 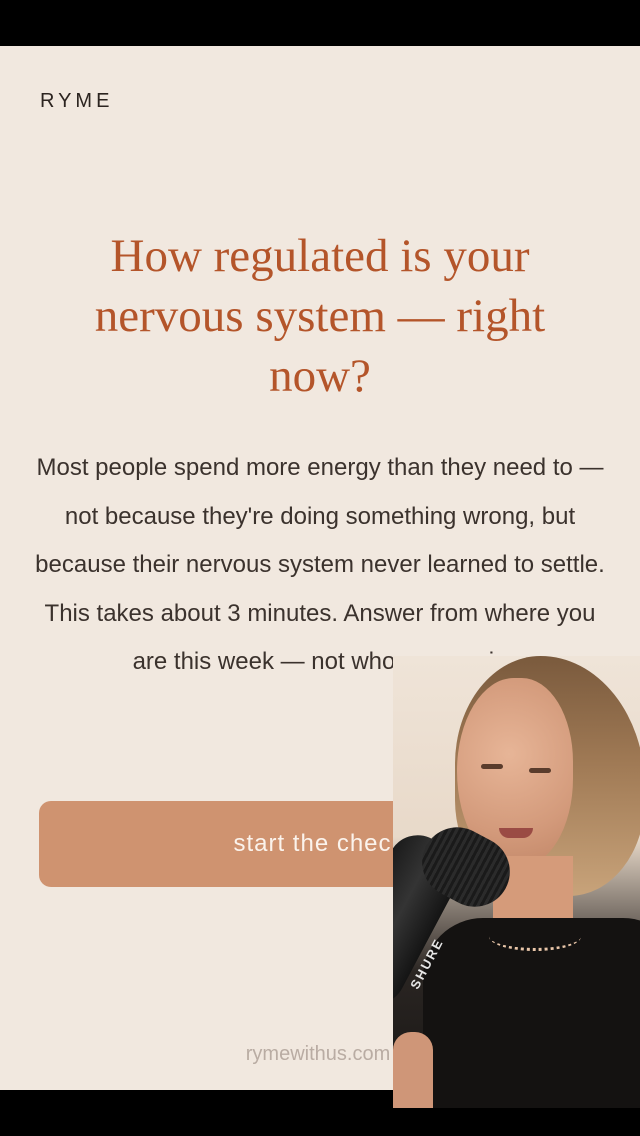 I want to click on necklace, so click(x=535, y=936).